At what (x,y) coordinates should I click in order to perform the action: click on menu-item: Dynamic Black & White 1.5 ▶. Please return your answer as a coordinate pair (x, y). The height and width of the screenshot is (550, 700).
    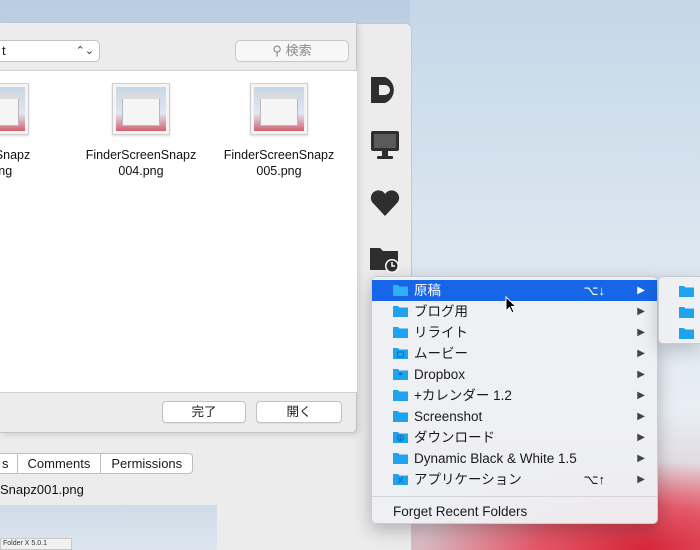
    Looking at the image, I should click on (514, 458).